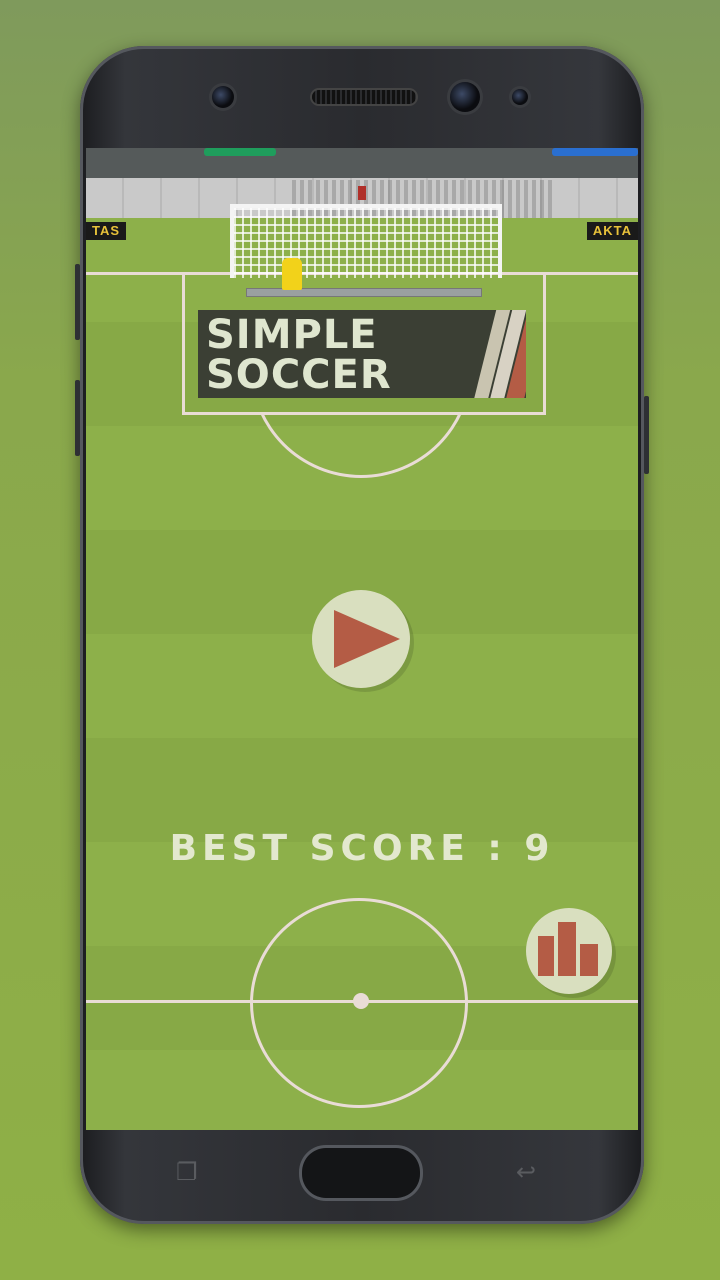 The image size is (720, 1280). What do you see at coordinates (526, 1172) in the screenshot?
I see `back-icon: ↩` at bounding box center [526, 1172].